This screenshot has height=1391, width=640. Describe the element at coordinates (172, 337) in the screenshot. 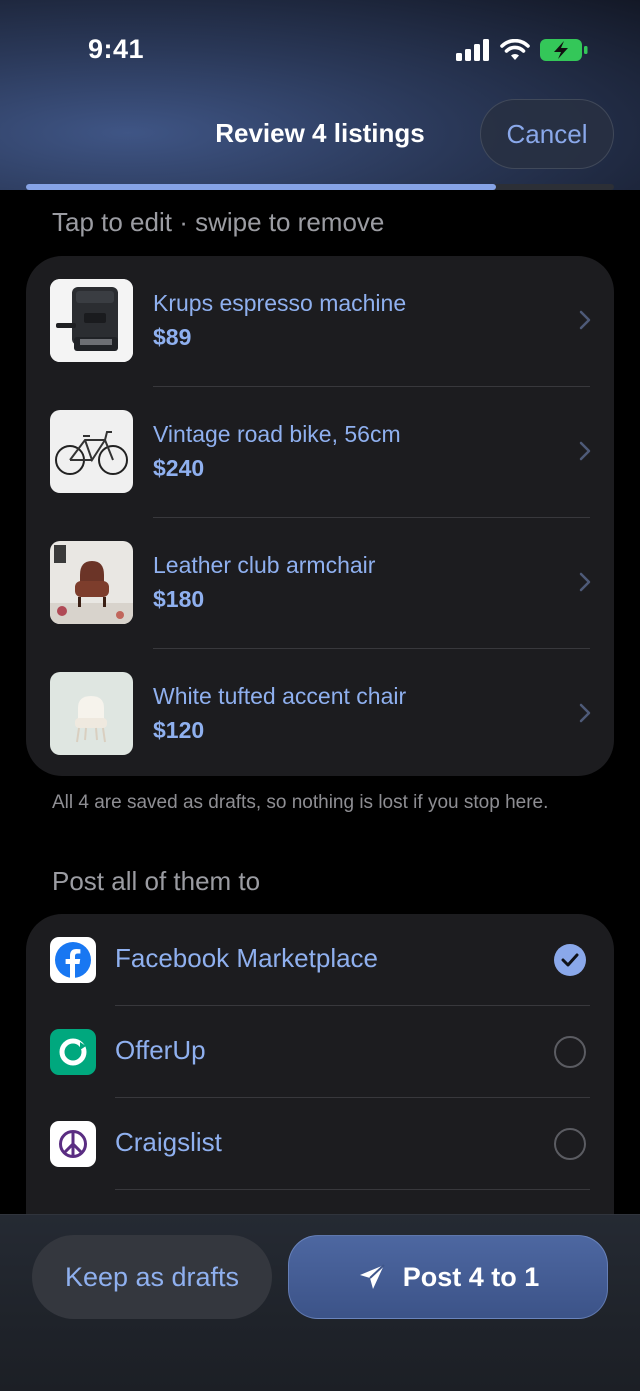

I see `listing-price: $89` at that location.